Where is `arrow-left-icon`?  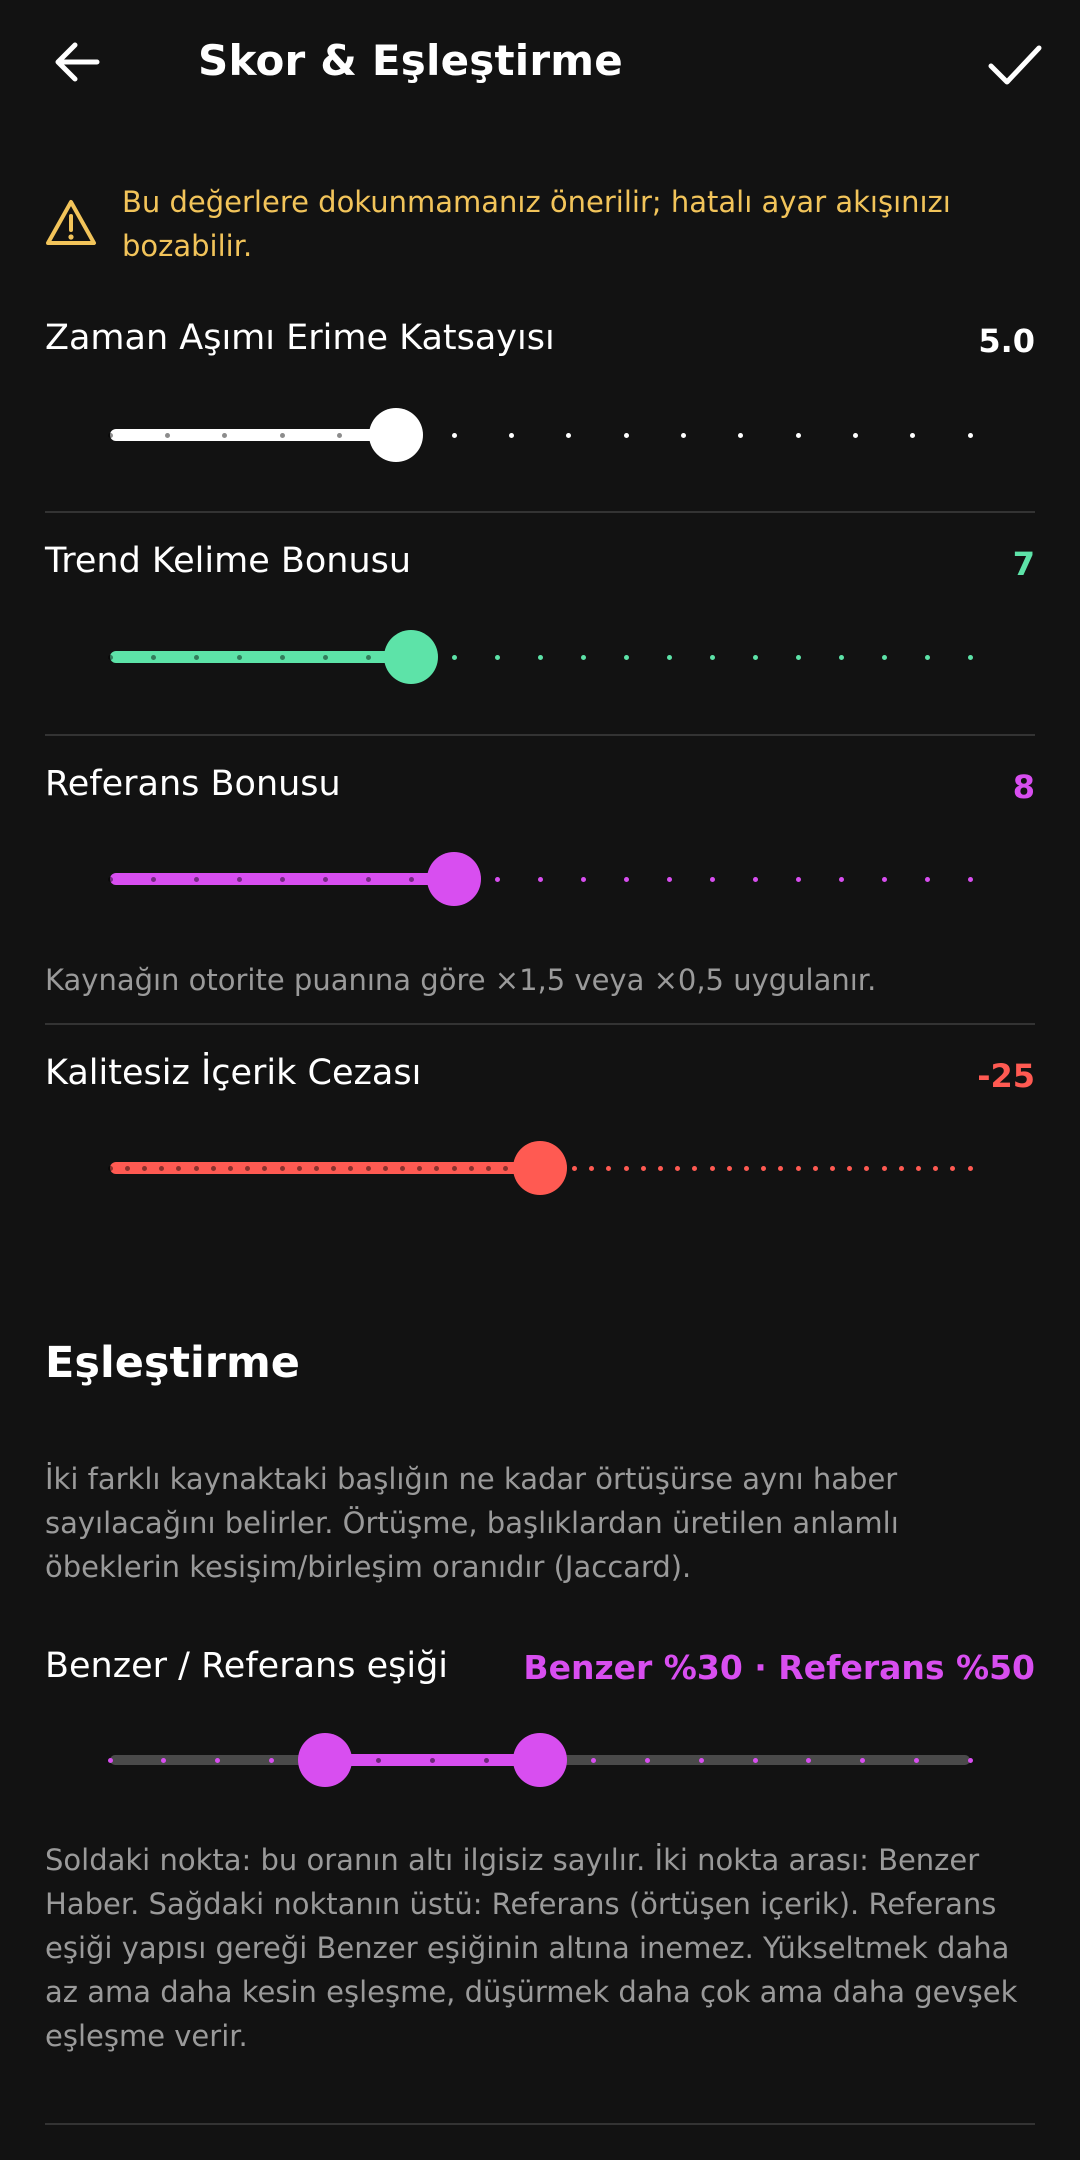 arrow-left-icon is located at coordinates (77, 62).